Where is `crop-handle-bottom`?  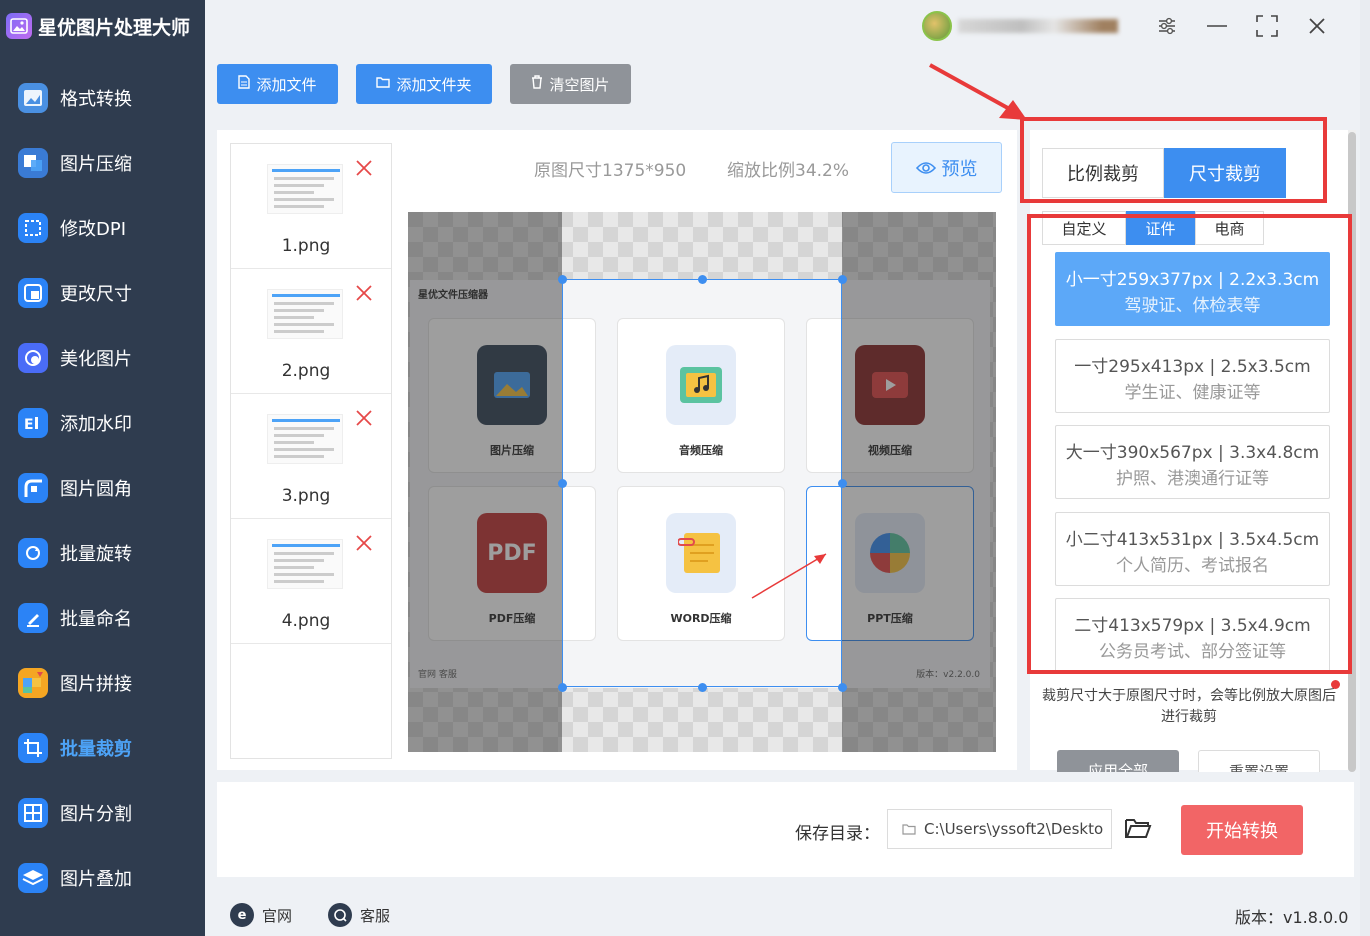
crop-handle-bottom is located at coordinates (702, 687).